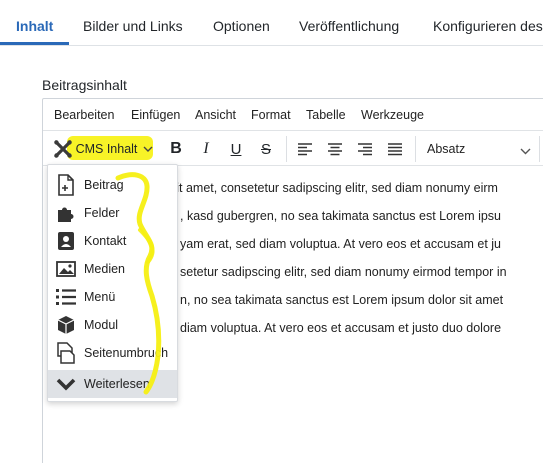  I want to click on dropdown-item-kontakt: Kontakt, so click(112, 241).